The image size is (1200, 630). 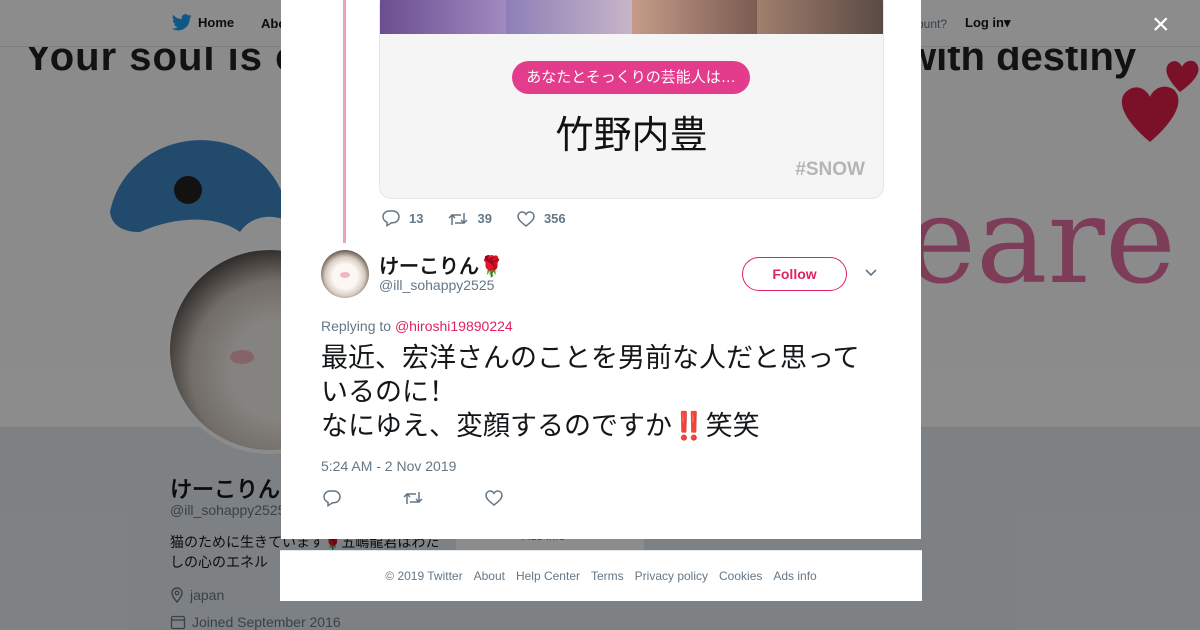 I want to click on tweet-text-line-3-a: なにゆえ、変顔するのですか, so click(x=496, y=426).